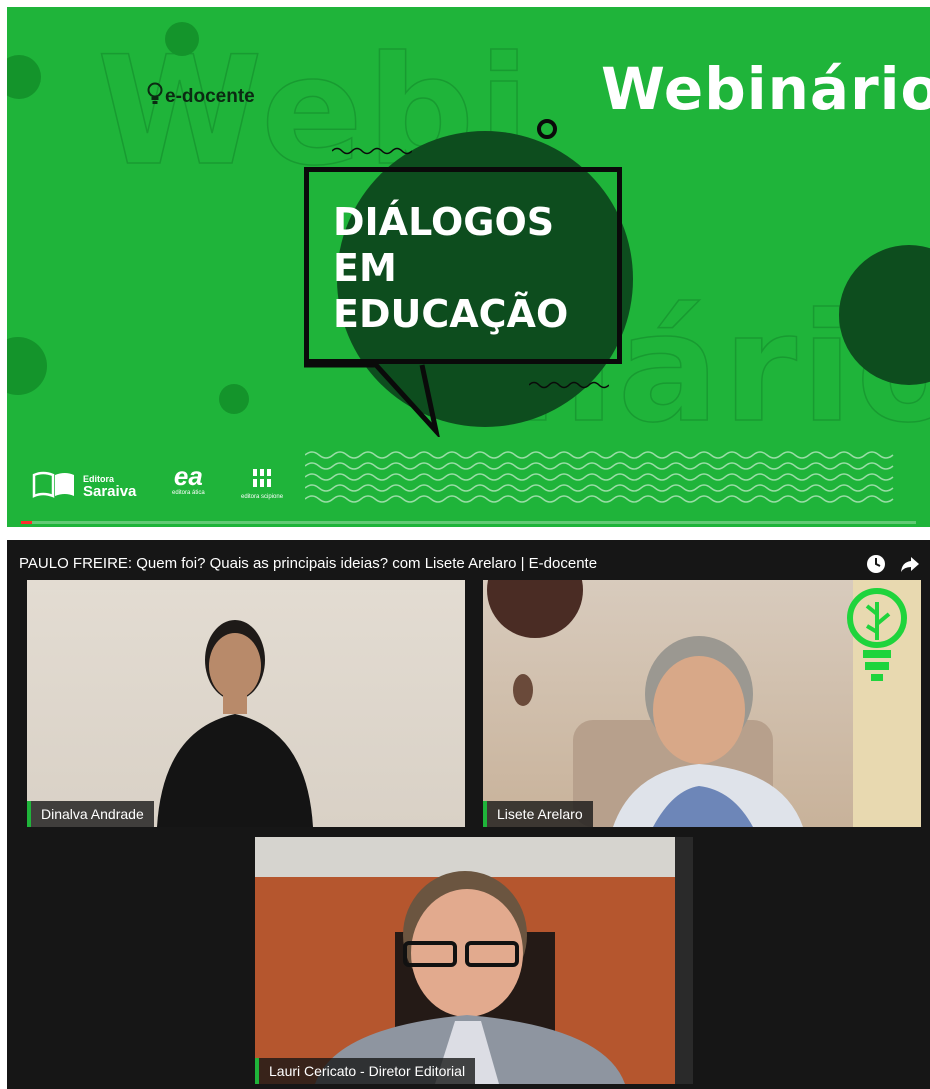  What do you see at coordinates (702, 703) in the screenshot?
I see `participant-tile-lisete: Lisete Arelaro` at bounding box center [702, 703].